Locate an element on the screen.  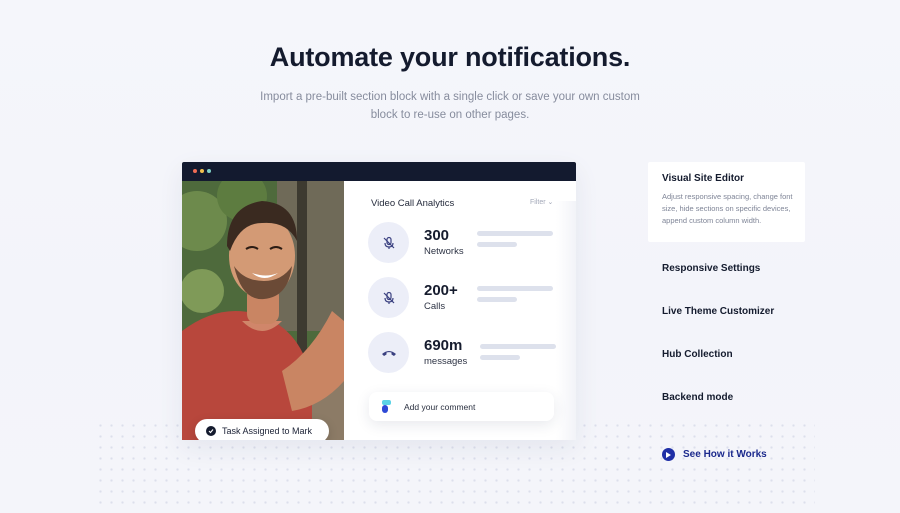
task-assigned-chip: Task Assigned to Mark is located at coordinates (262, 429).